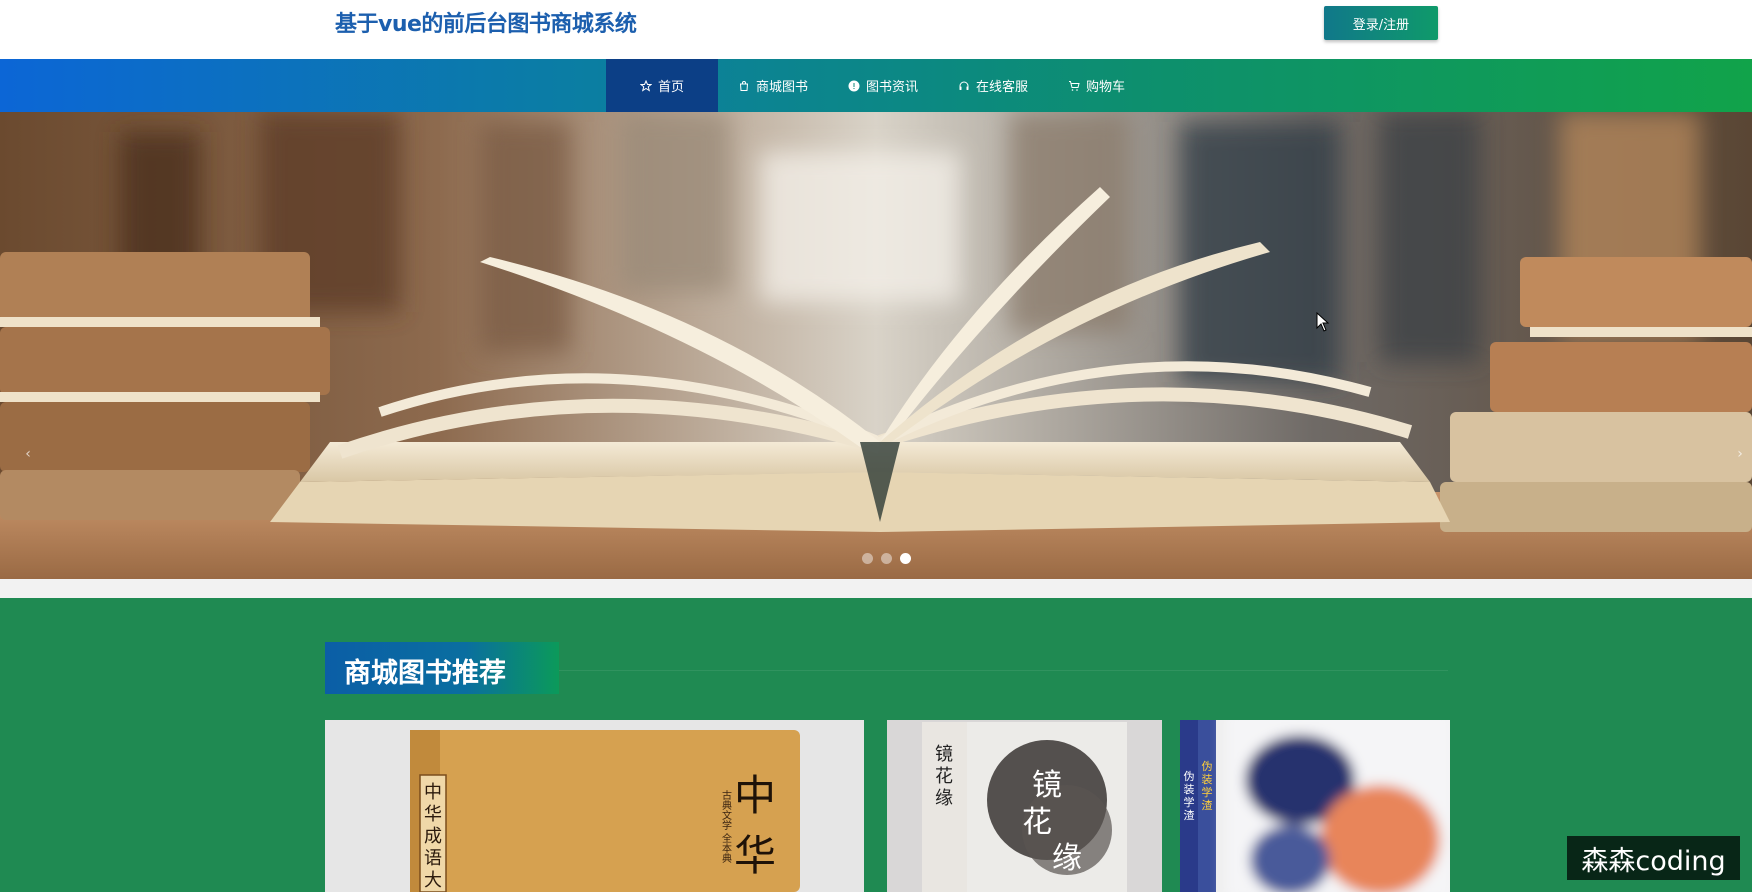 The image size is (1752, 892). I want to click on carousel-next-icon: ›, so click(1740, 454).